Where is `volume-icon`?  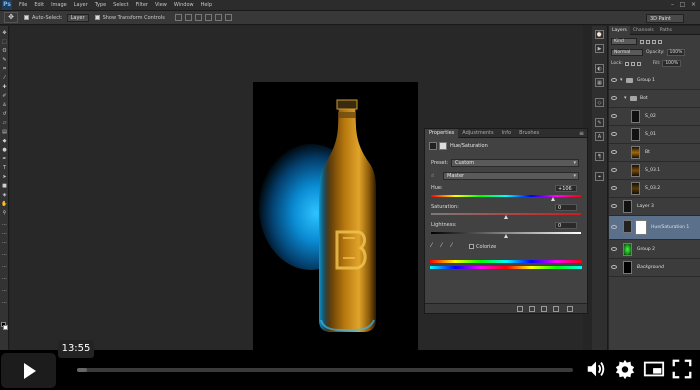
volume-icon is located at coordinates (596, 369).